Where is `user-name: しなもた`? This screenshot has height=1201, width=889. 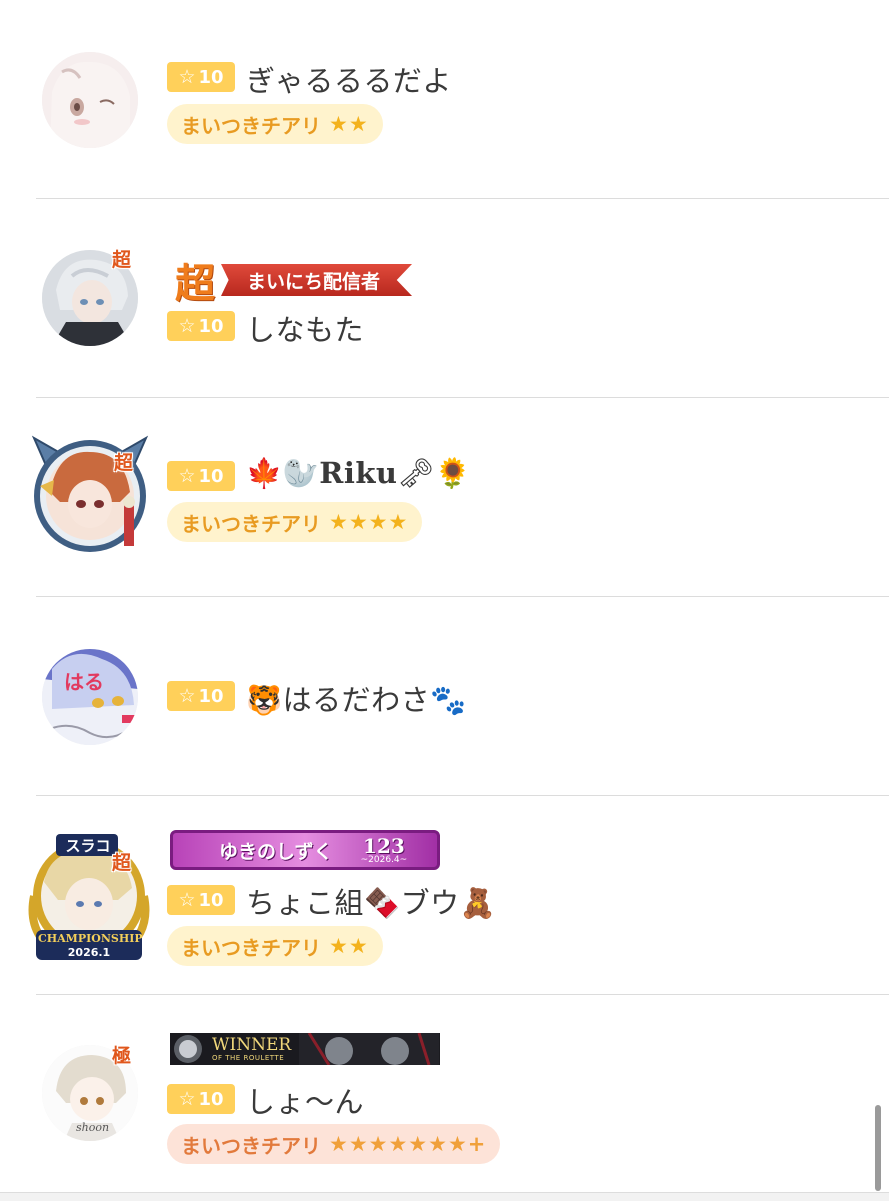 user-name: しなもた is located at coordinates (305, 330).